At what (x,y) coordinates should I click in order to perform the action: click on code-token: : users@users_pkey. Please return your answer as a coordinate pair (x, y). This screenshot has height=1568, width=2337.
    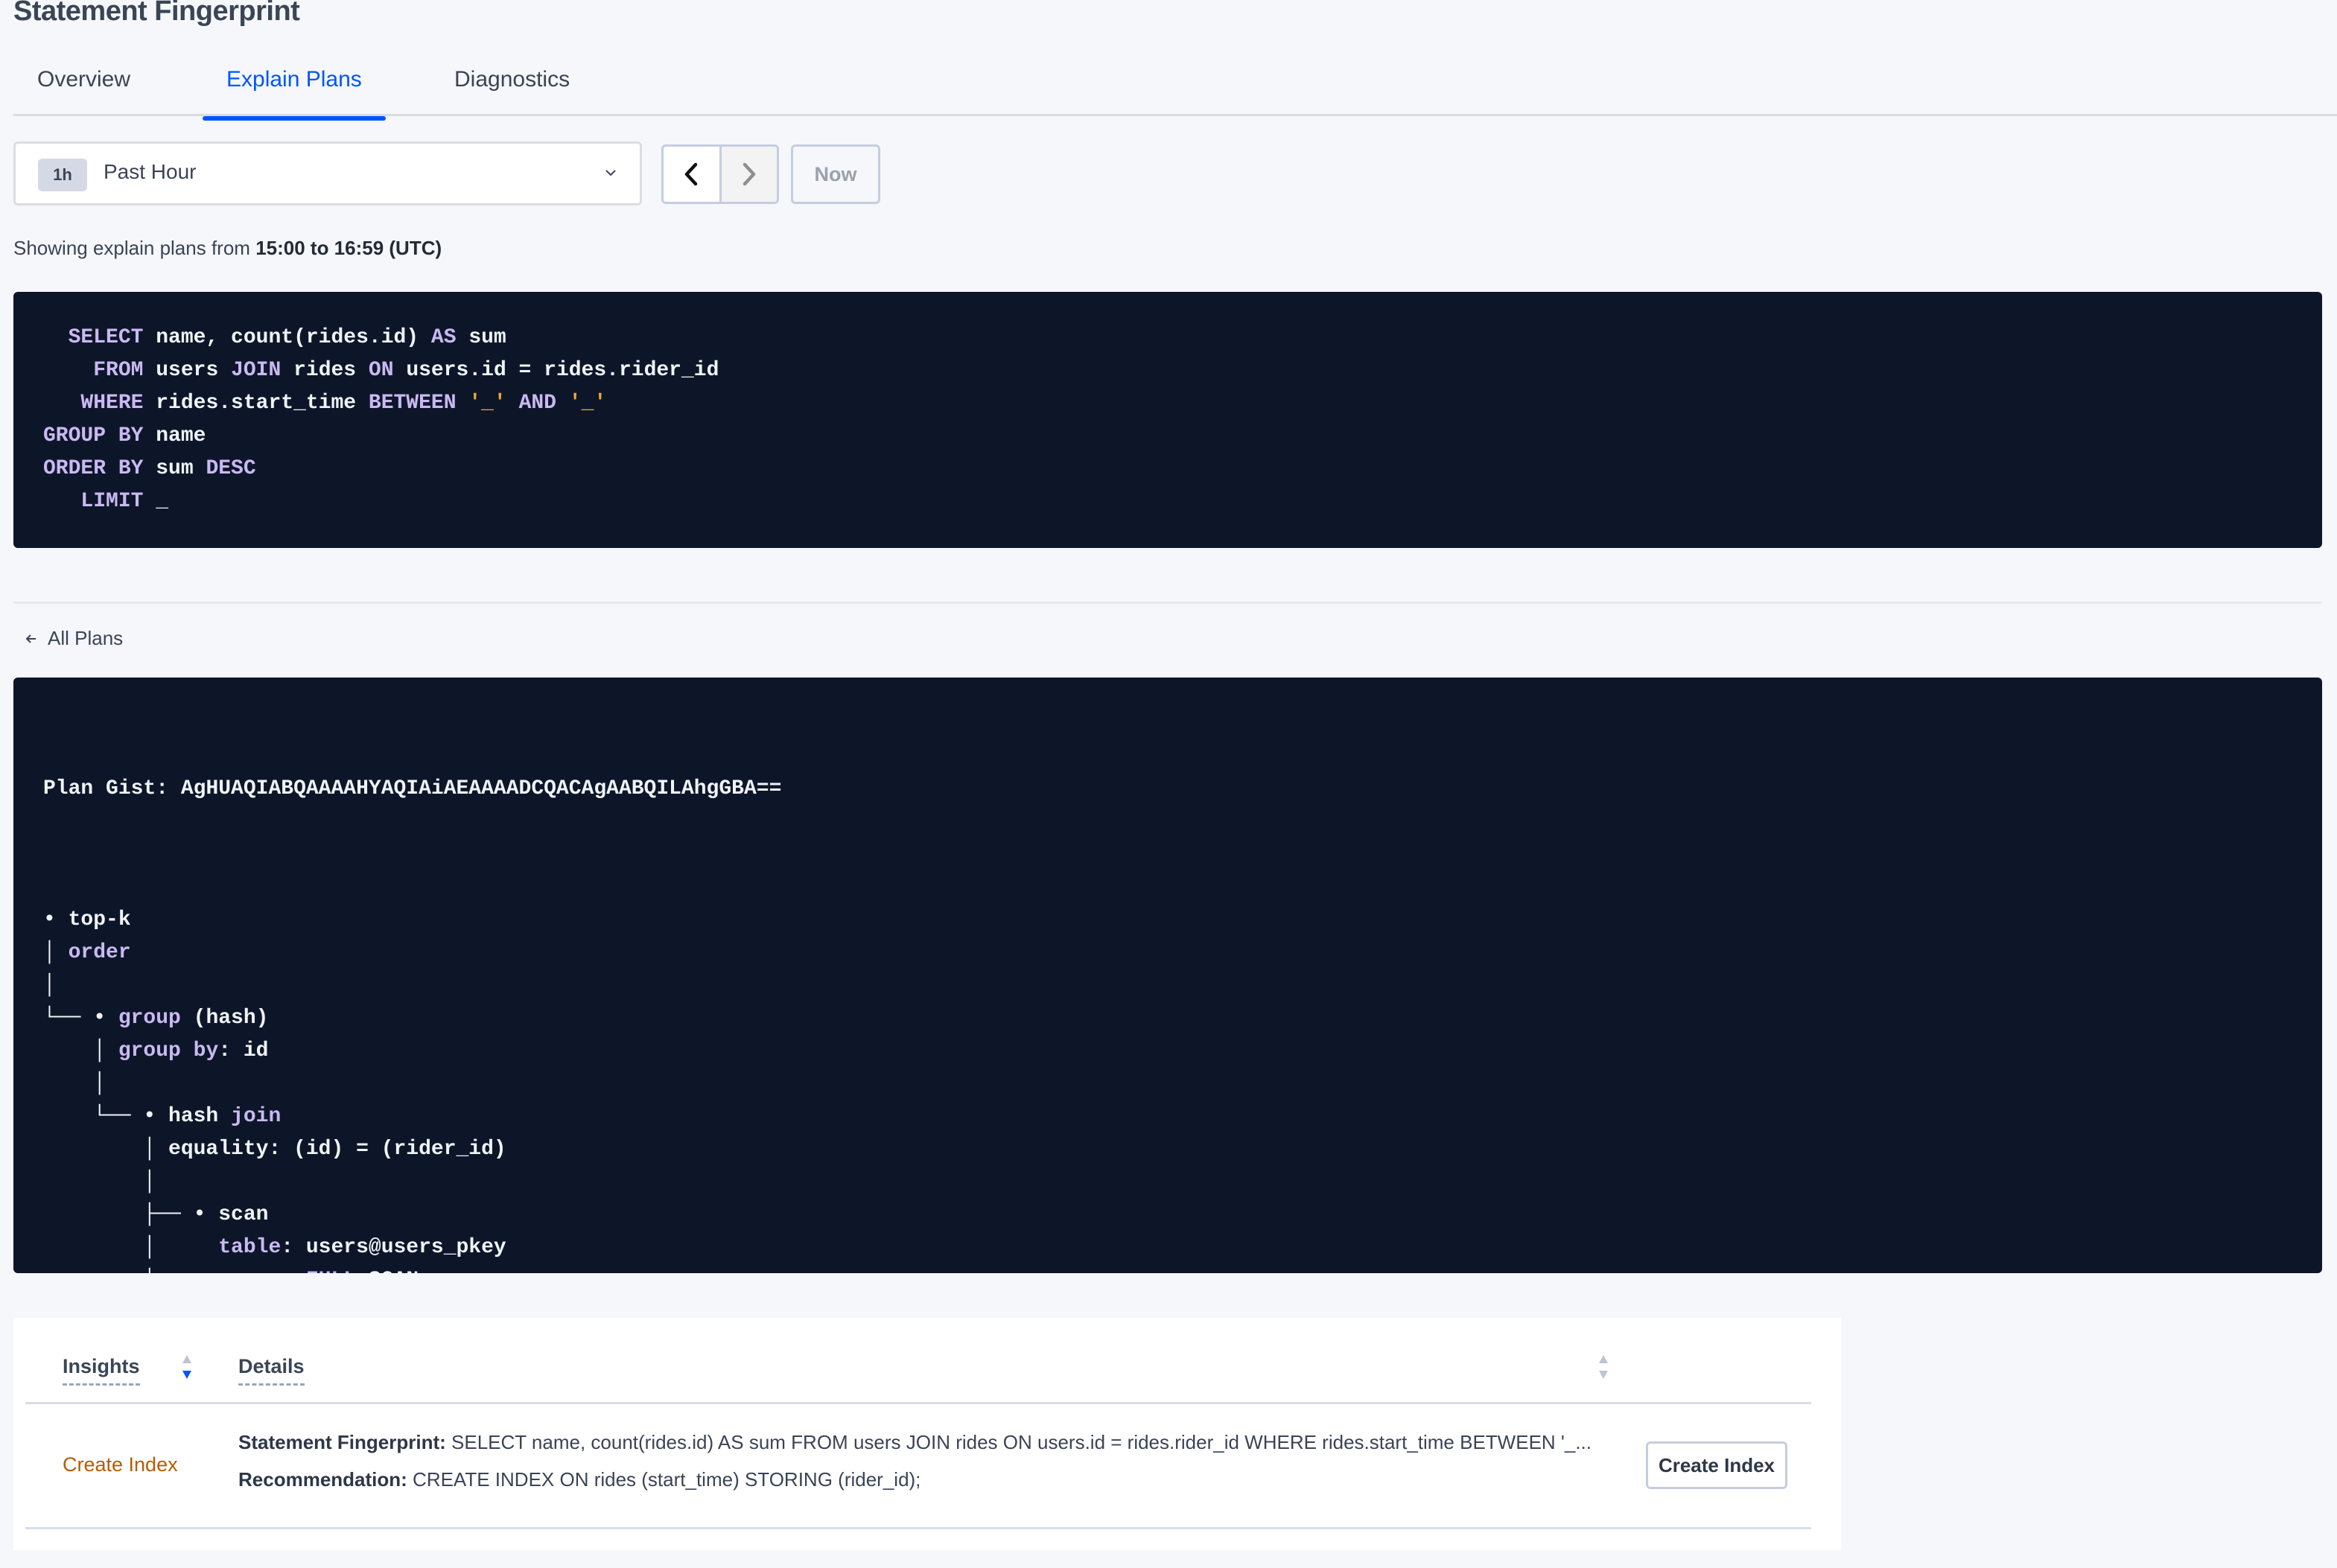
    Looking at the image, I should click on (394, 1247).